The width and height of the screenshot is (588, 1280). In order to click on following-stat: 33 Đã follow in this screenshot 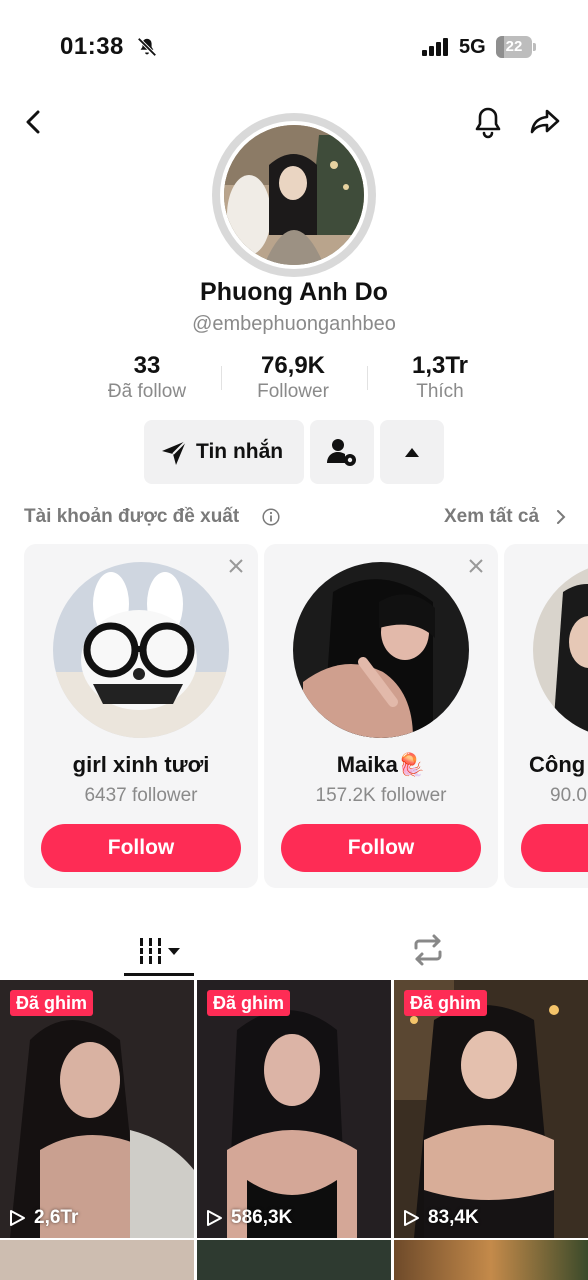, I will do `click(147, 377)`.